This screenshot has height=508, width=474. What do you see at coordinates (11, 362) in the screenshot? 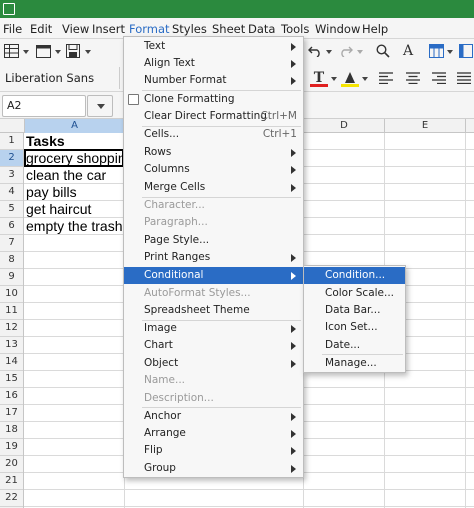
I see `row-header-14: 14` at bounding box center [11, 362].